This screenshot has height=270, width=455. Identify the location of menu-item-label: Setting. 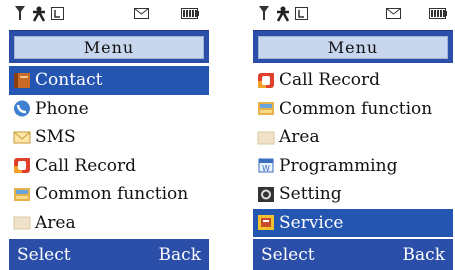
(310, 194).